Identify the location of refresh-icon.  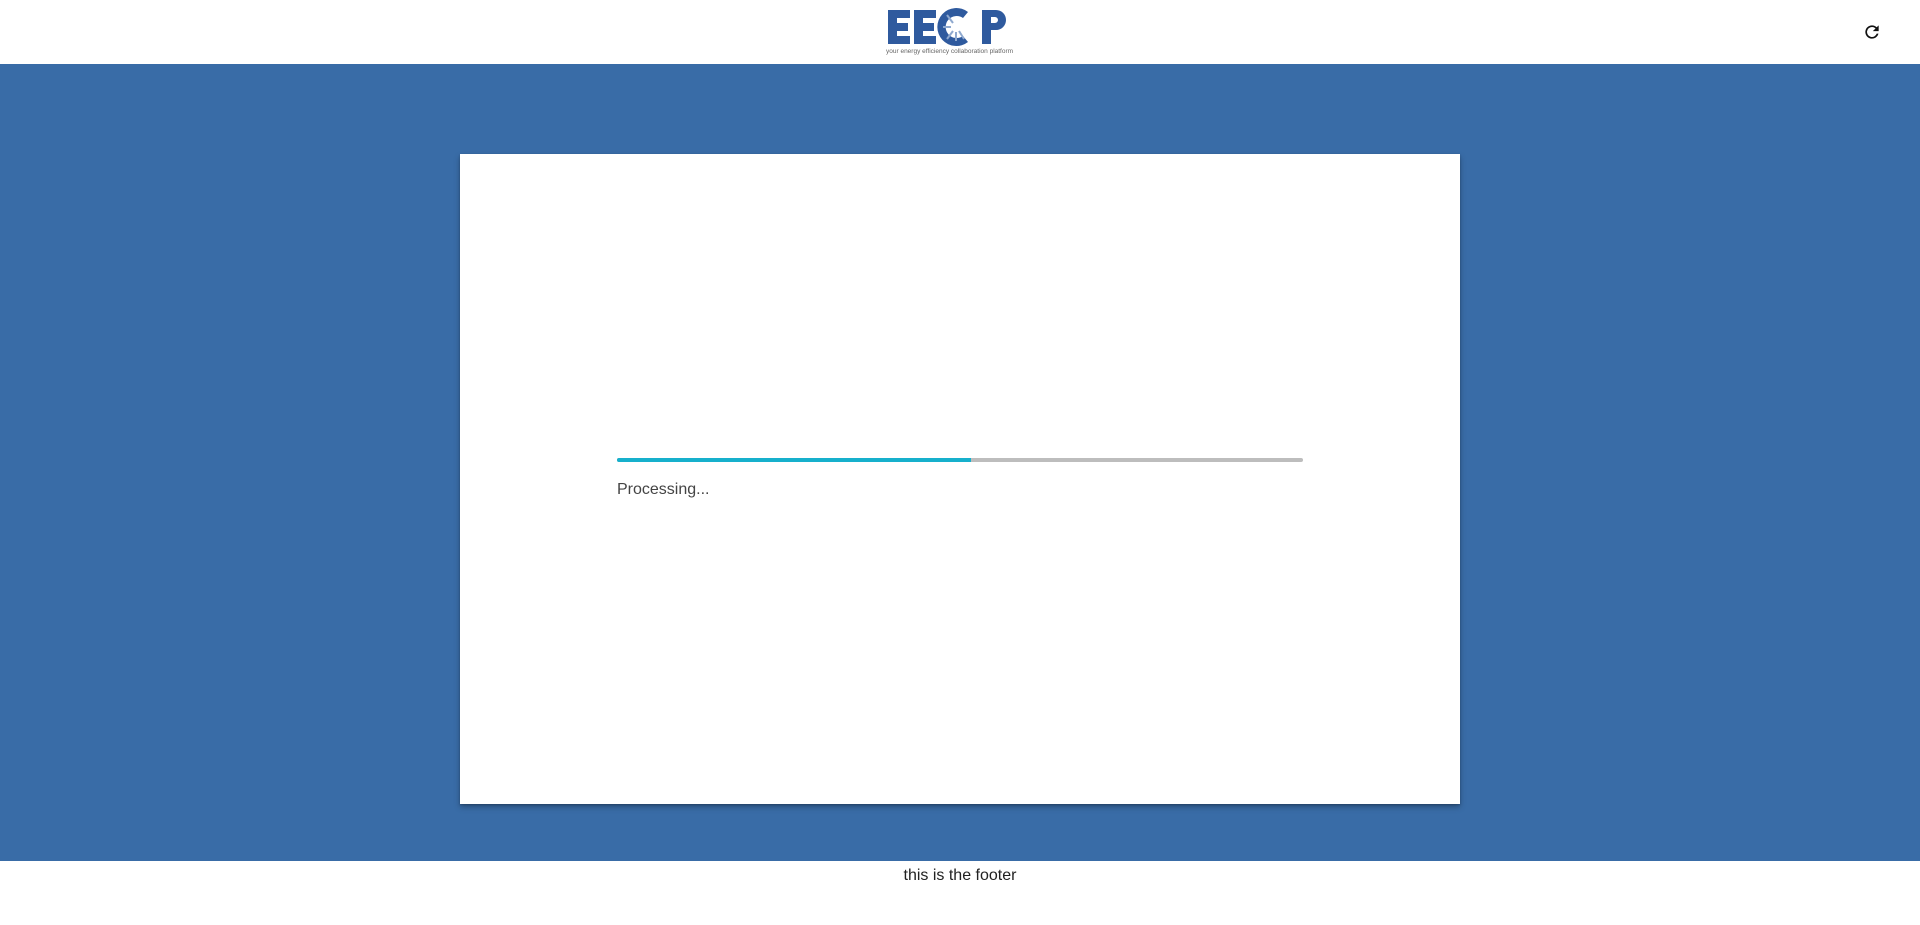
(1872, 32).